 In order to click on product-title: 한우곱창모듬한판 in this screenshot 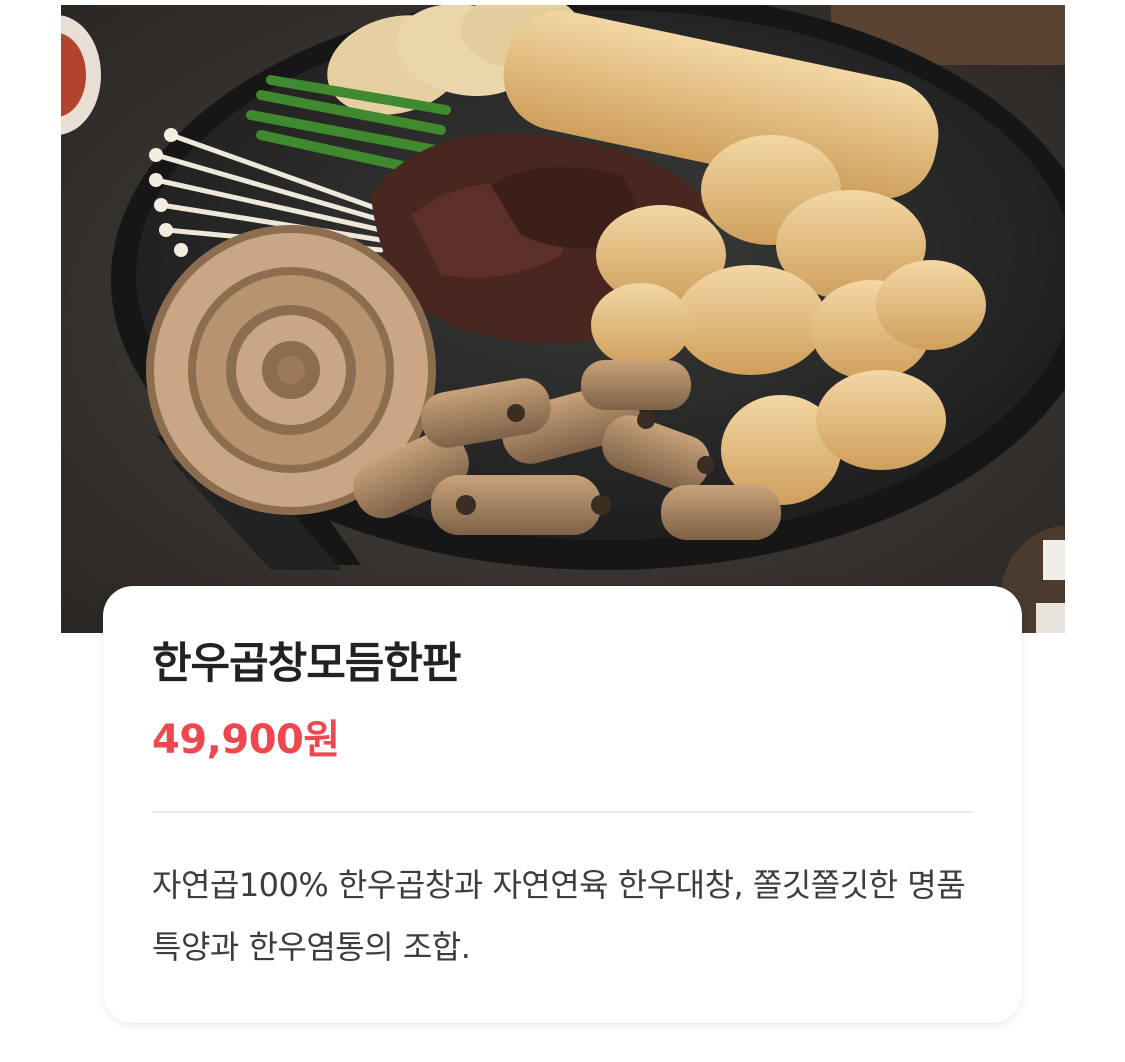, I will do `click(306, 664)`.